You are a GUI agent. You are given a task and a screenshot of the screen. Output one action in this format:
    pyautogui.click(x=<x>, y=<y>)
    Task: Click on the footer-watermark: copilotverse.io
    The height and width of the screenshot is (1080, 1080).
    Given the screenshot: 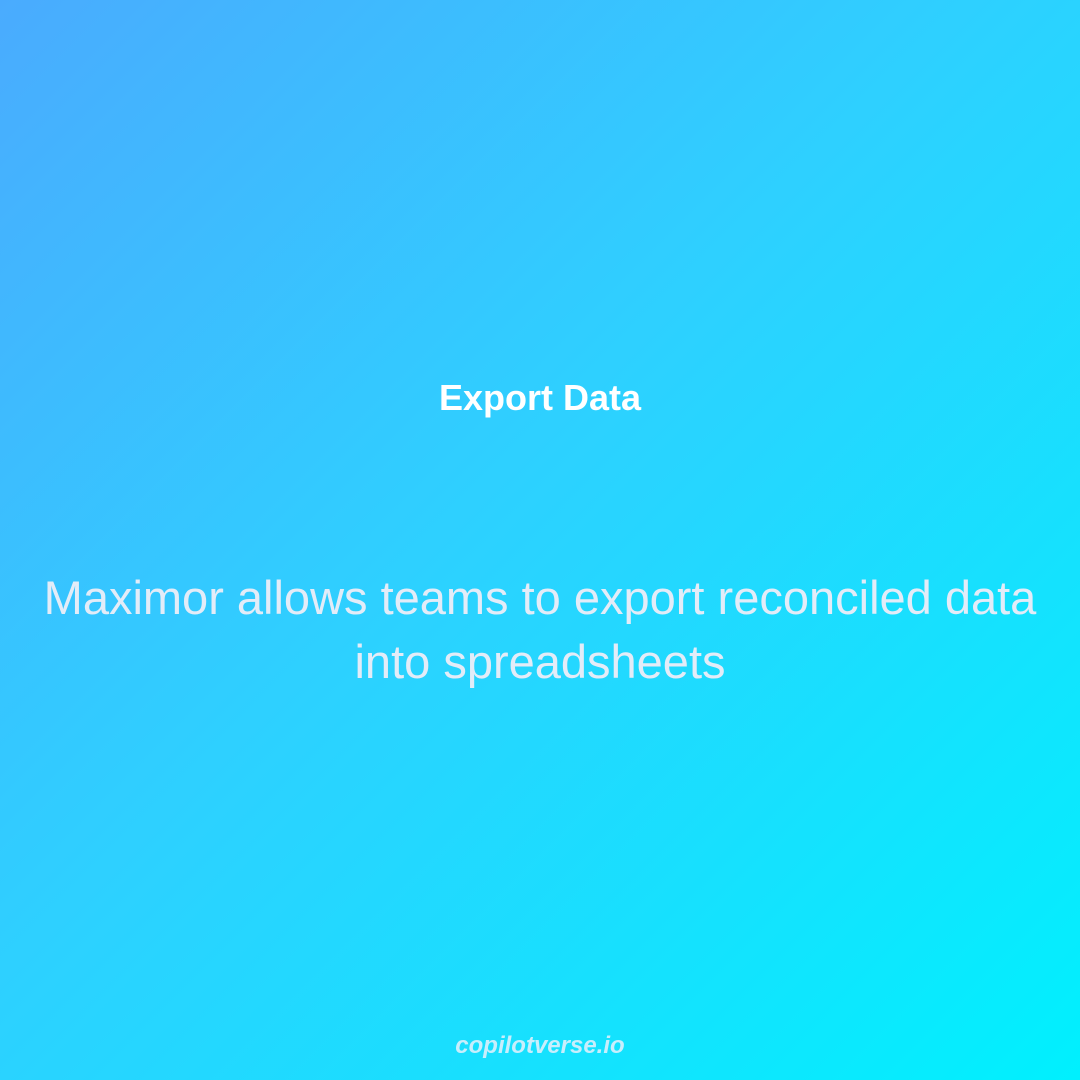 What is the action you would take?
    pyautogui.click(x=540, y=1045)
    